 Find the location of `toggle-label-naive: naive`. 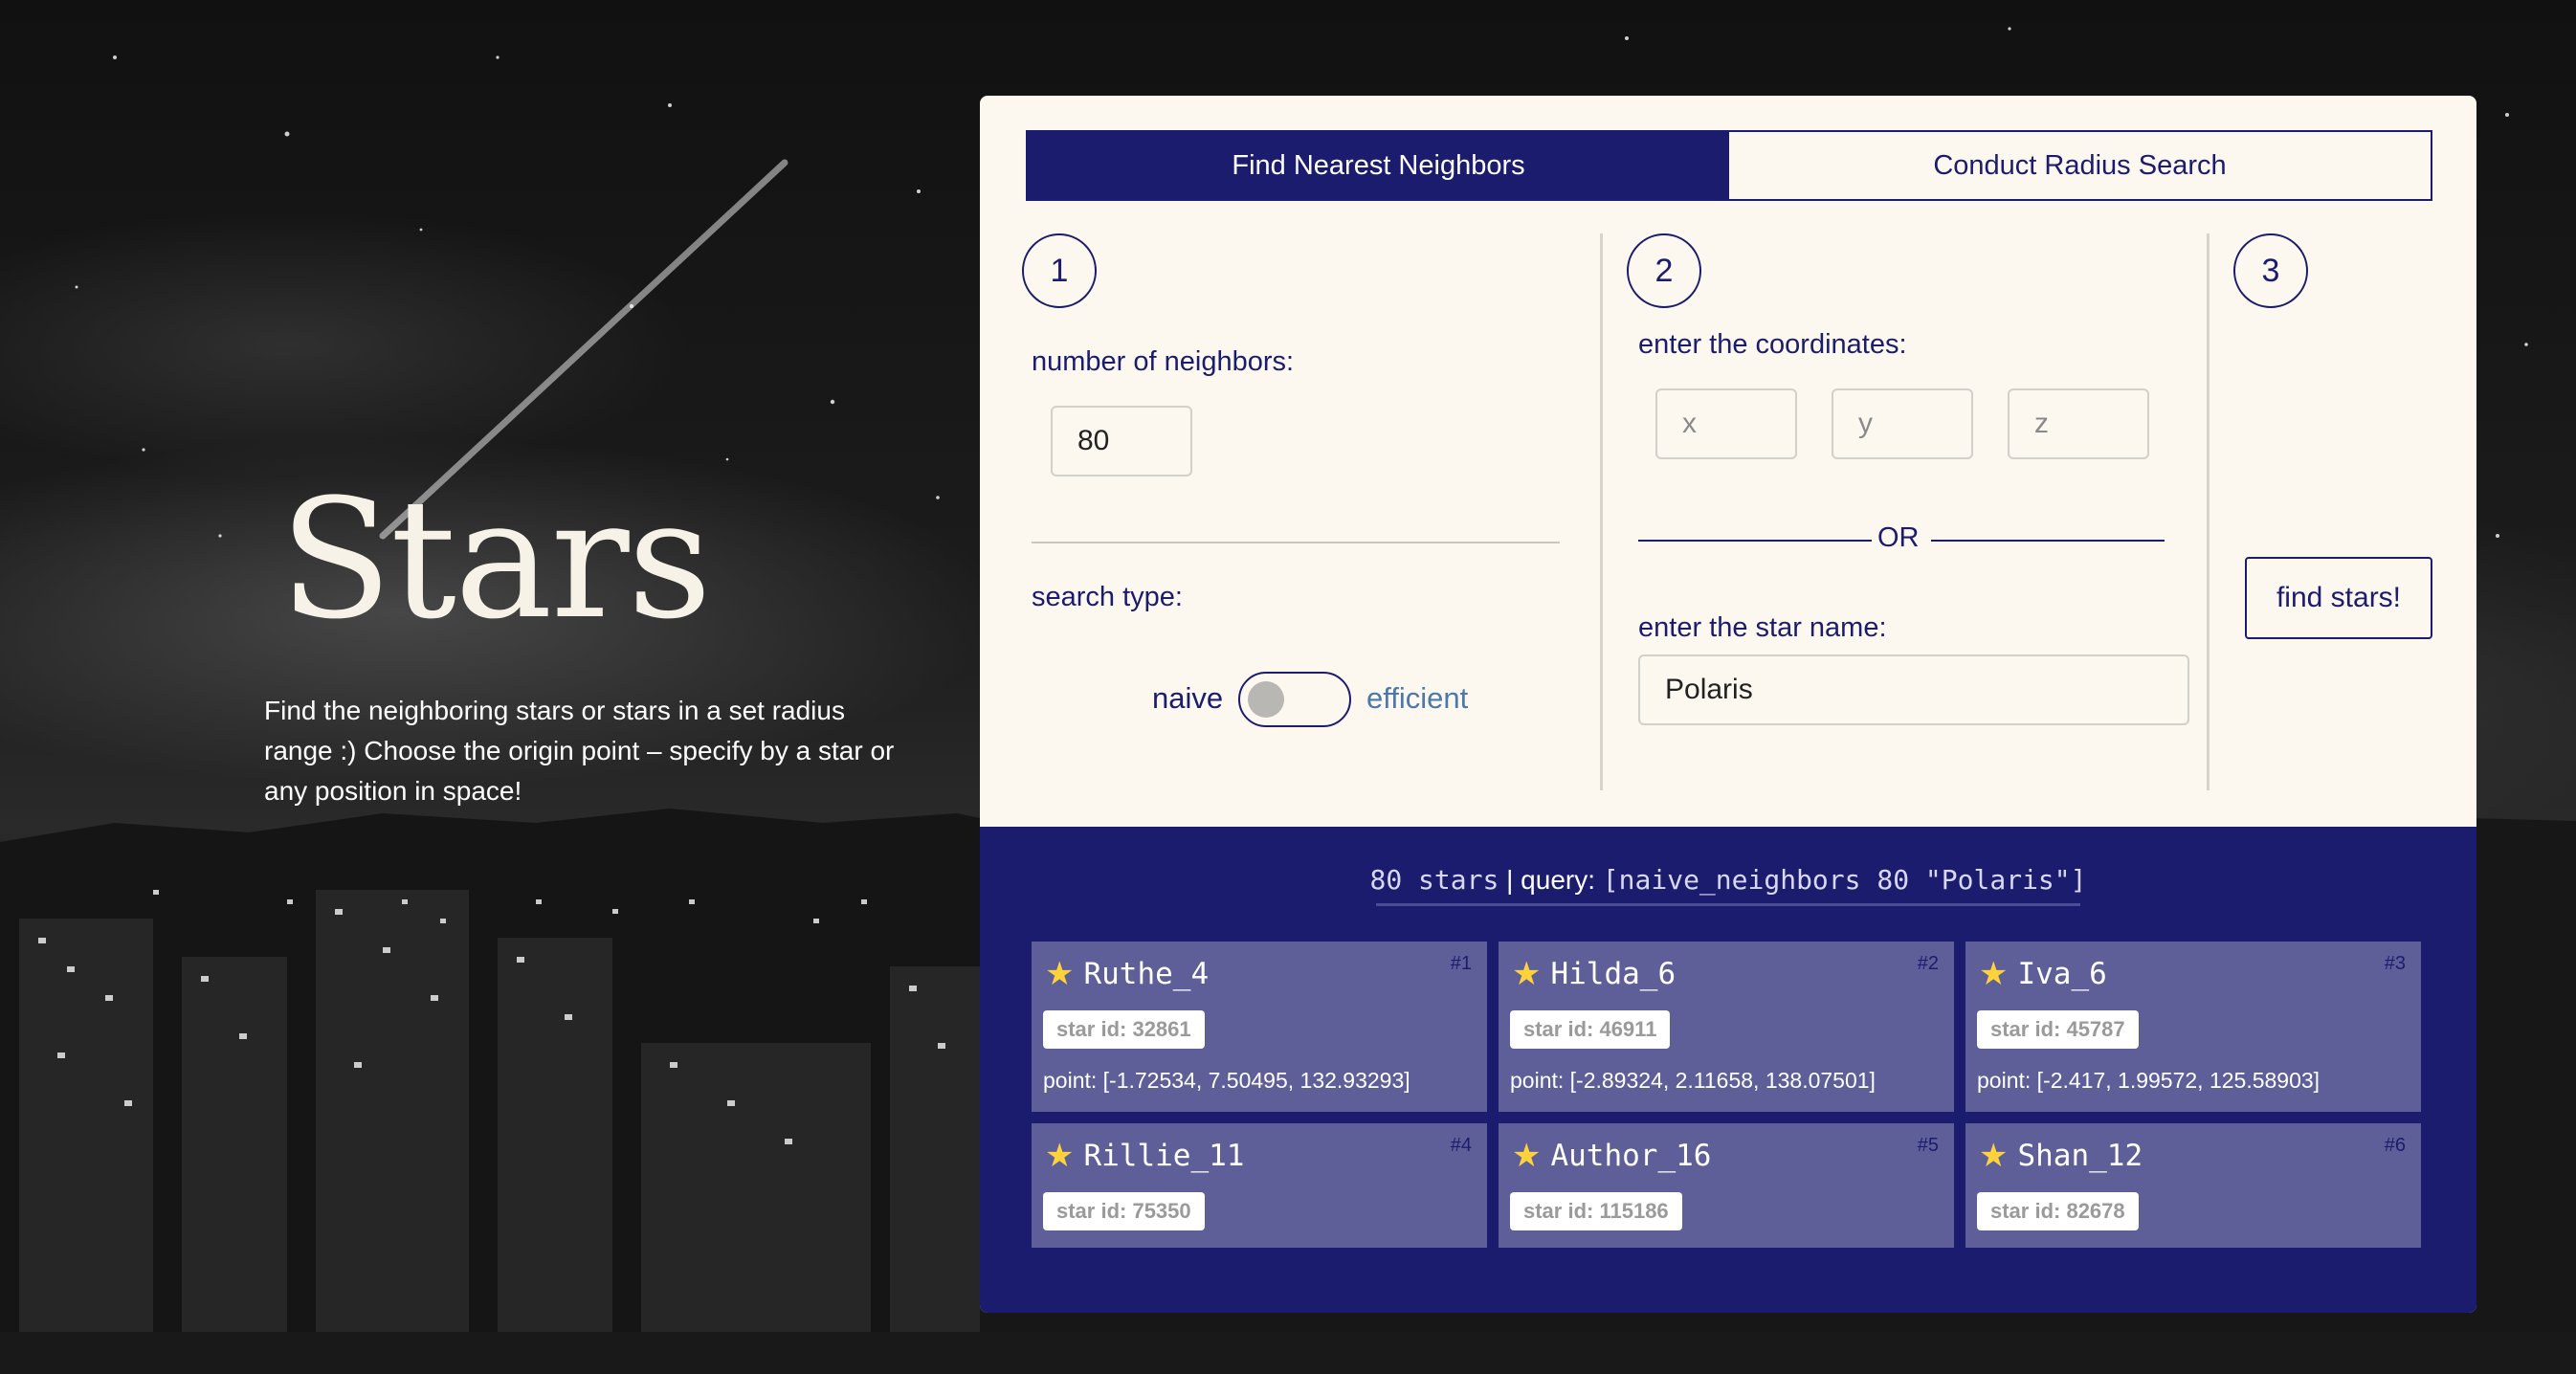

toggle-label-naive: naive is located at coordinates (1188, 698).